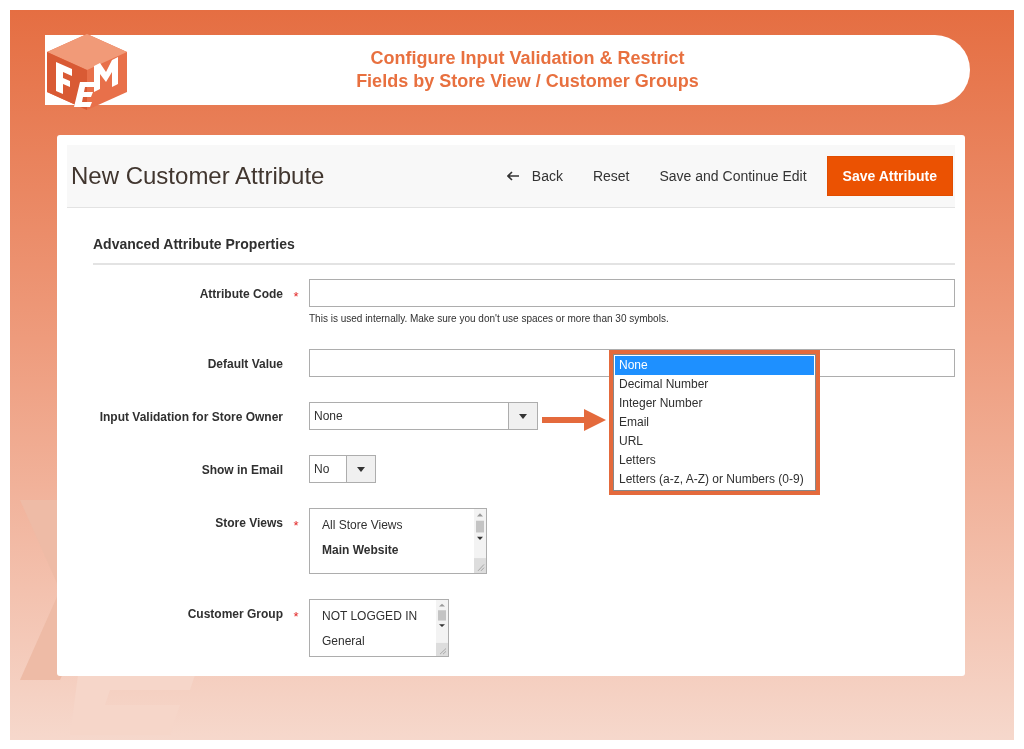 Image resolution: width=1024 pixels, height=749 pixels. I want to click on select-field: No, so click(342, 469).